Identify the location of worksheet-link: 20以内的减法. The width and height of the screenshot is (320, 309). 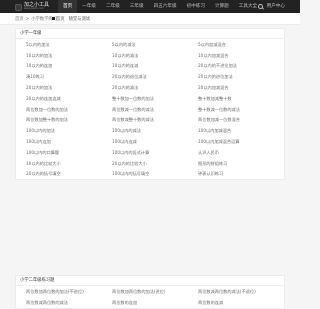
(155, 87).